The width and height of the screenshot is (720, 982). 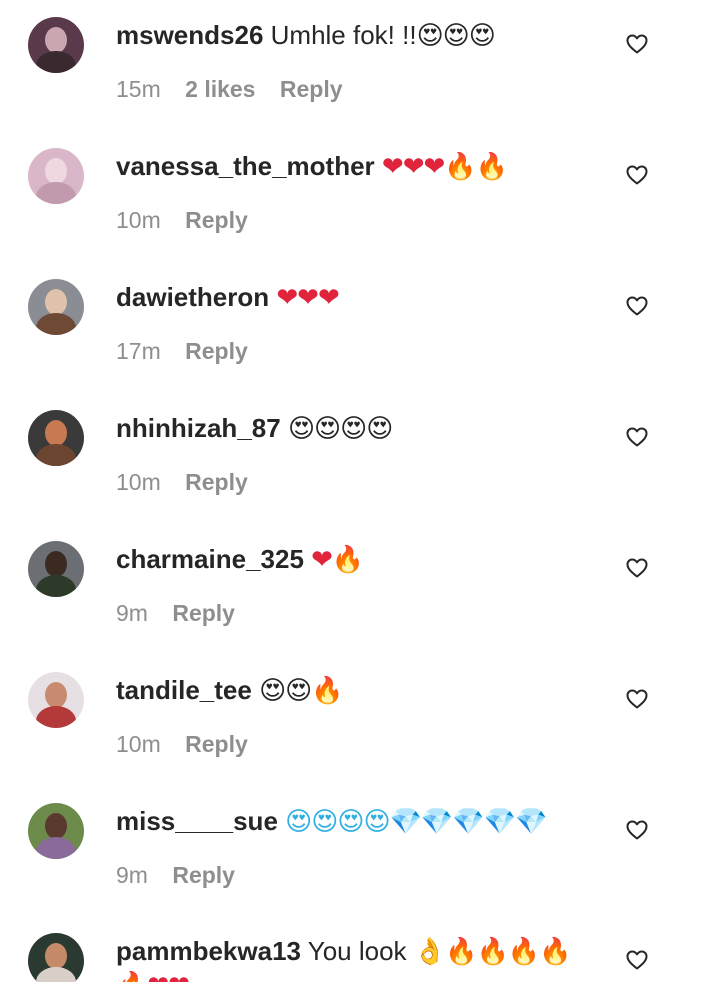 I want to click on comment-emoji: 😍😍😍😍, so click(x=340, y=429).